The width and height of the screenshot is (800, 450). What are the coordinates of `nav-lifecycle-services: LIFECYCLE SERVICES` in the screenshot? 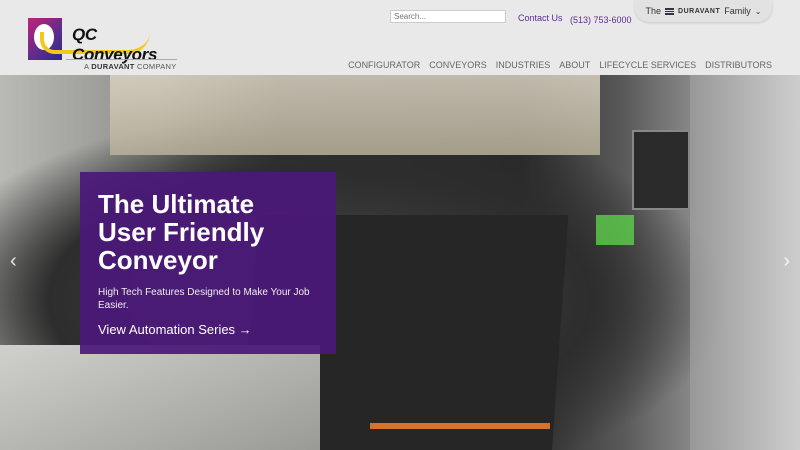 It's located at (647, 65).